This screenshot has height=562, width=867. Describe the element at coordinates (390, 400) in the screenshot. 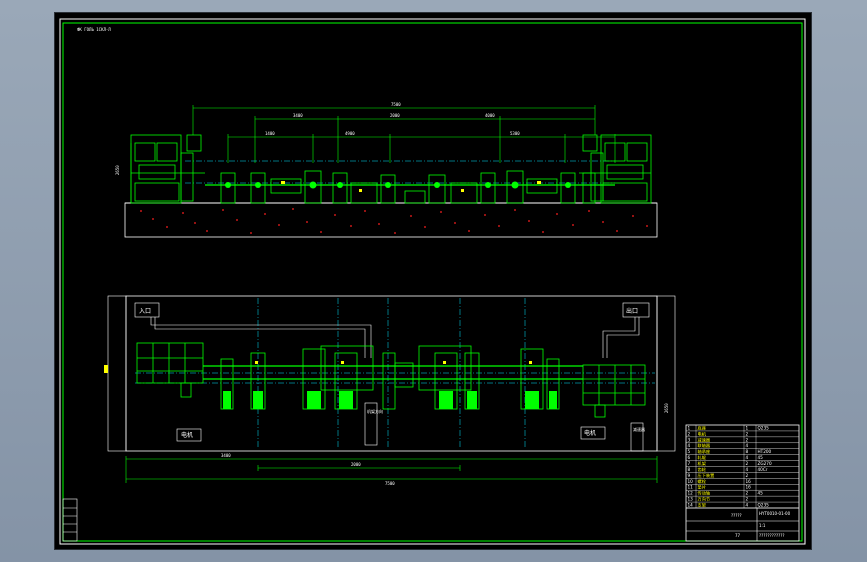

I see `plan-bearings` at that location.